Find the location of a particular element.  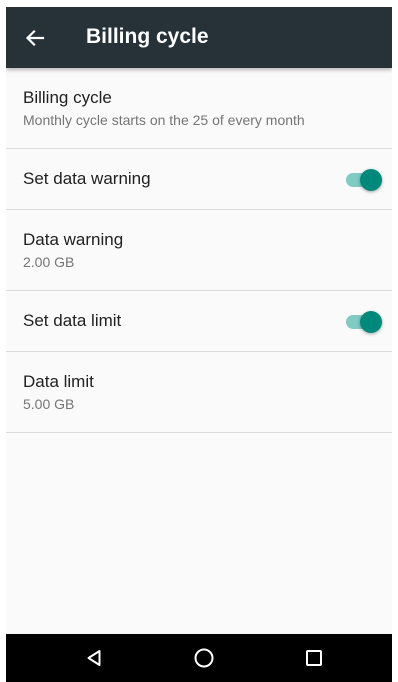

nav-home-button is located at coordinates (204, 658).